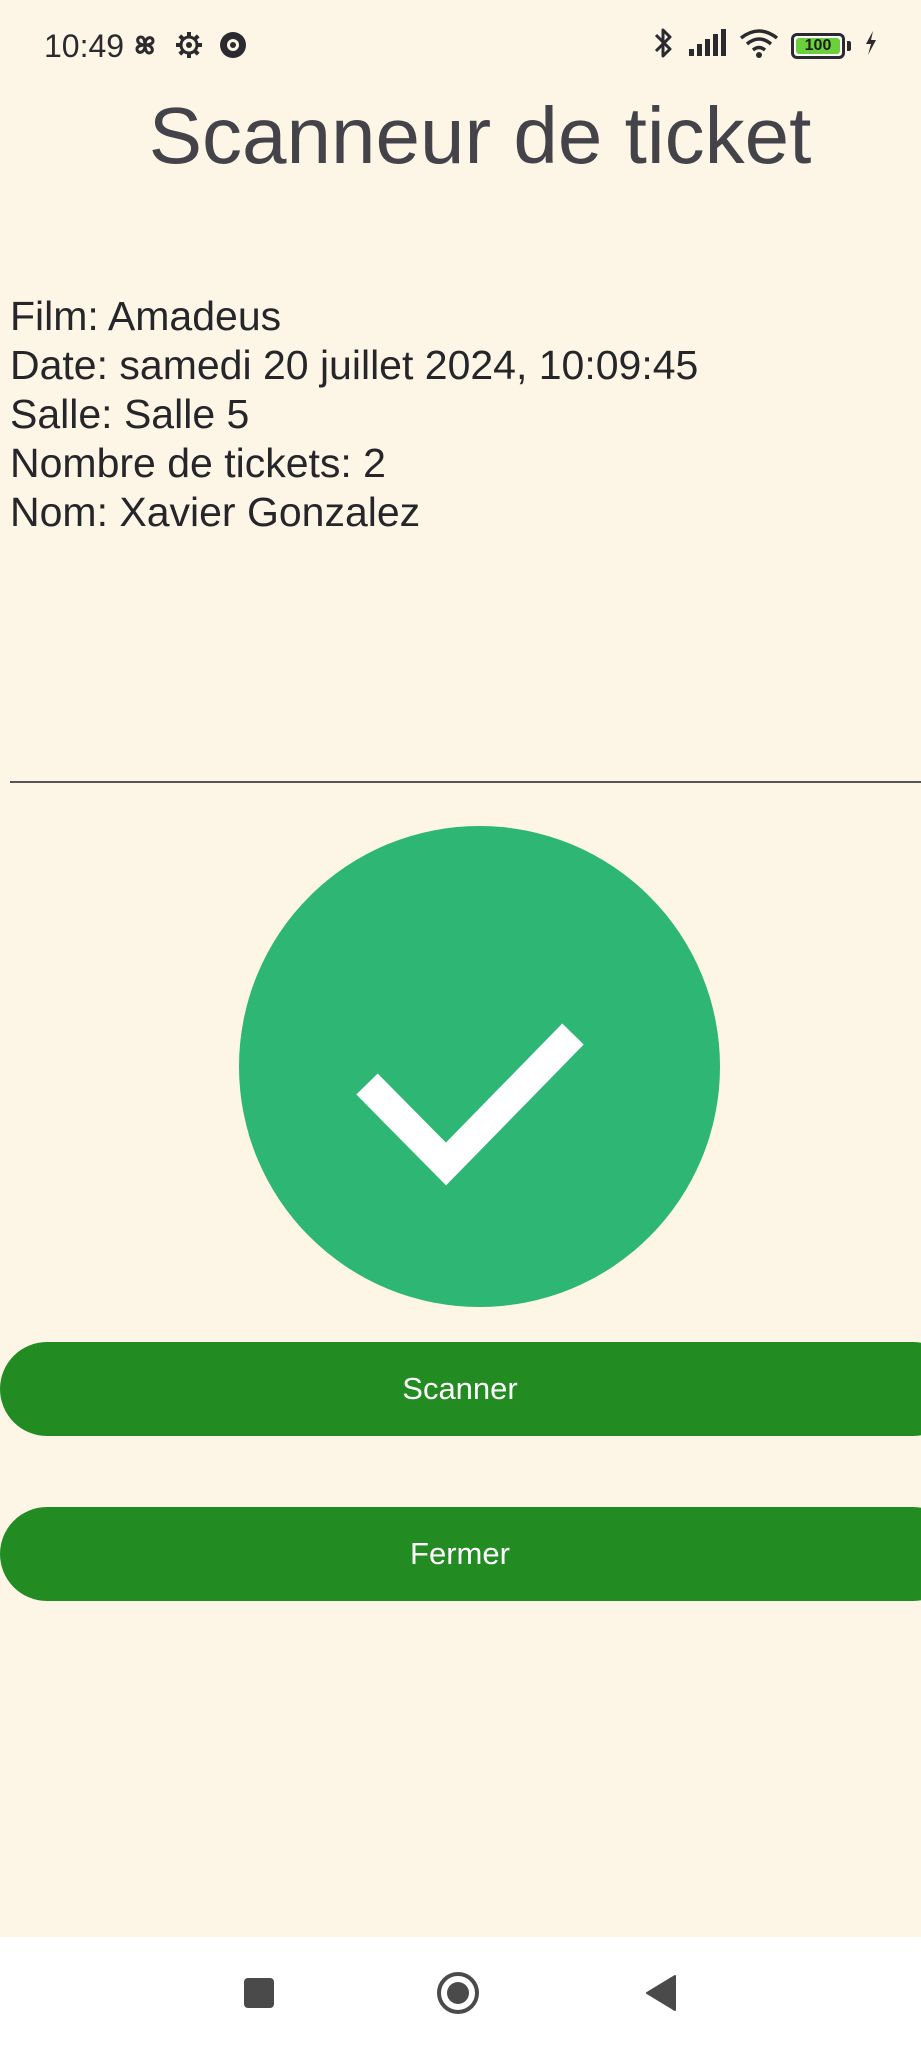  What do you see at coordinates (84, 46) in the screenshot?
I see `status-time: 10:49` at bounding box center [84, 46].